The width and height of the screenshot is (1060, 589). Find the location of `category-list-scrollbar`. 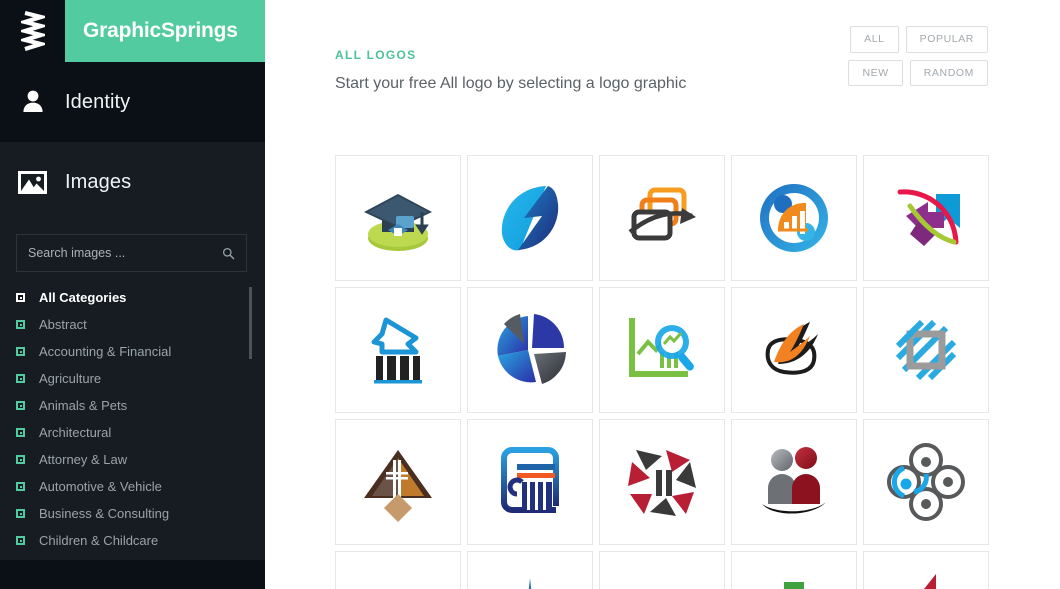

category-list-scrollbar is located at coordinates (250, 323).